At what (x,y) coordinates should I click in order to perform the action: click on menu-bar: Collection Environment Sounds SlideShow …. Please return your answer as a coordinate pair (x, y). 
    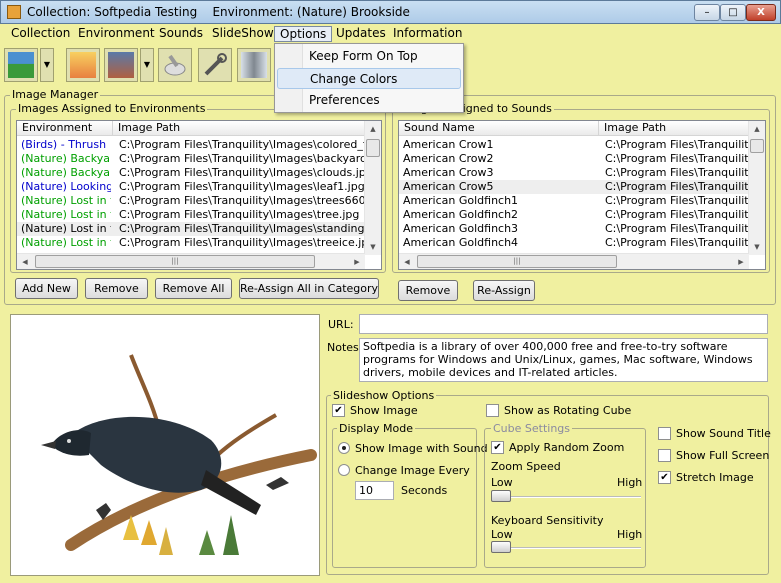
    Looking at the image, I should click on (390, 33).